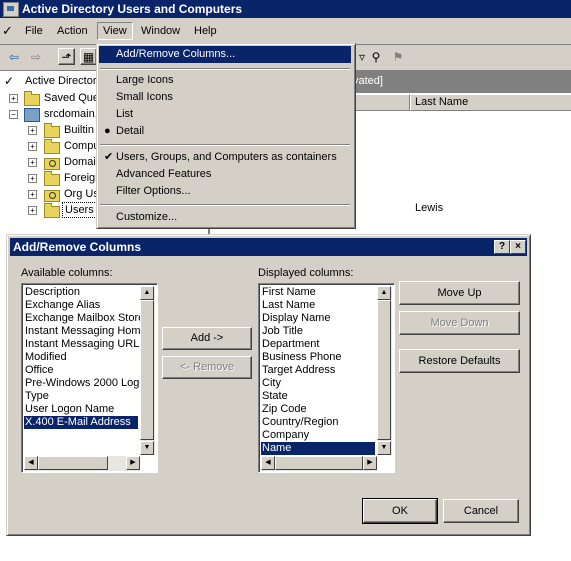 The height and width of the screenshot is (561, 571). I want to click on available-column-item: Type, so click(81, 396).